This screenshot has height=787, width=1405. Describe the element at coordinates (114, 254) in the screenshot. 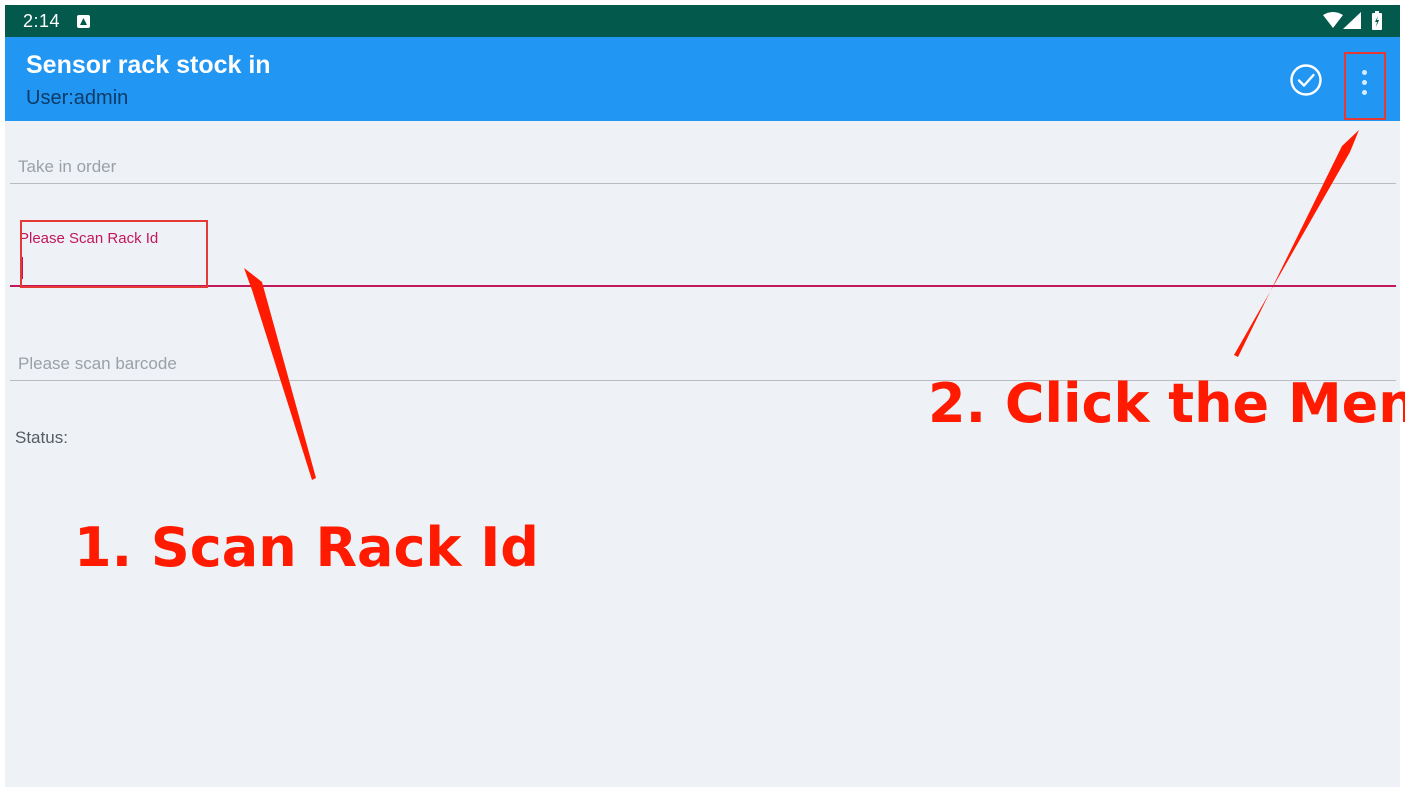

I see `rack-id-highlight-box` at that location.